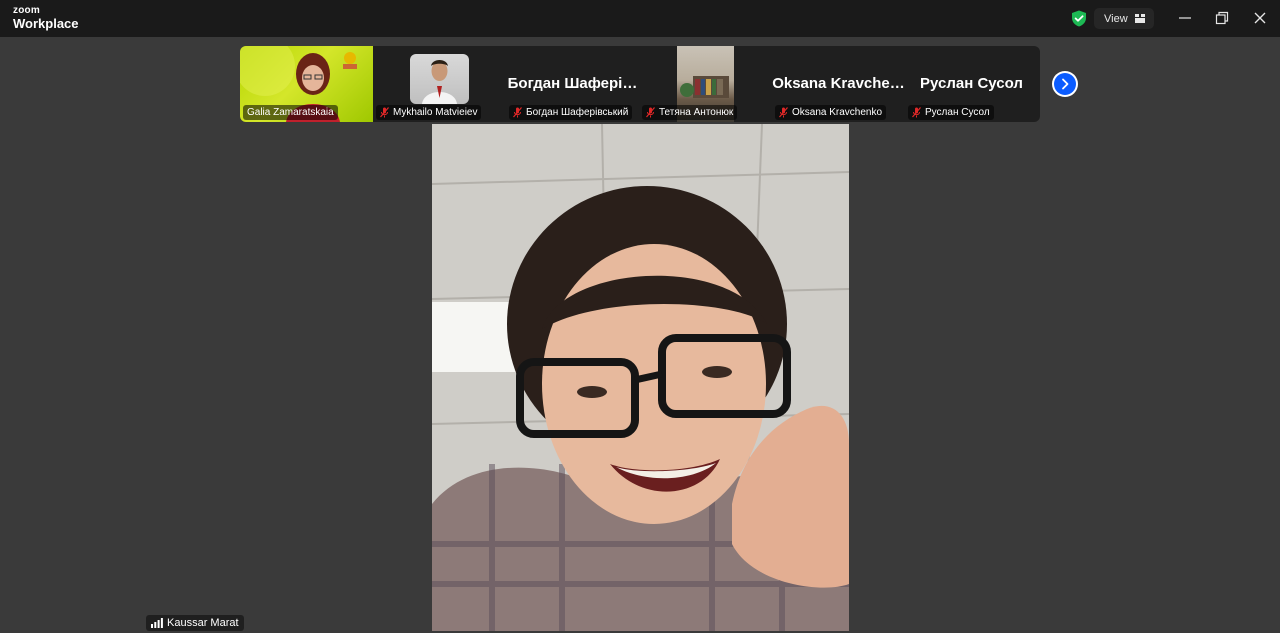 The width and height of the screenshot is (1280, 633). What do you see at coordinates (577, 112) in the screenshot?
I see `participant-name: Богдан Шаферівський` at bounding box center [577, 112].